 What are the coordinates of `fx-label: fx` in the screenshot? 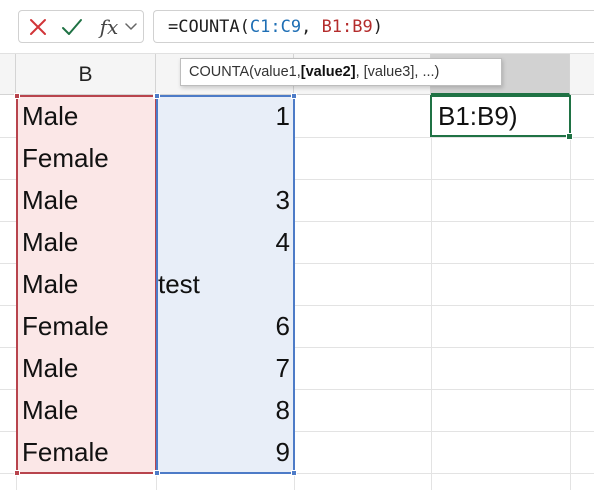 It's located at (109, 27).